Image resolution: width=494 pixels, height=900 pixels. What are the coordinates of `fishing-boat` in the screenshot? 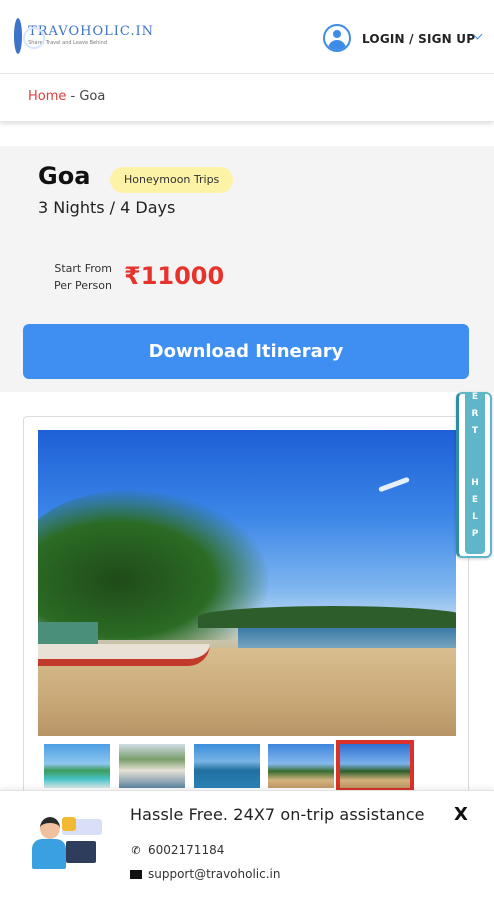 It's located at (124, 655).